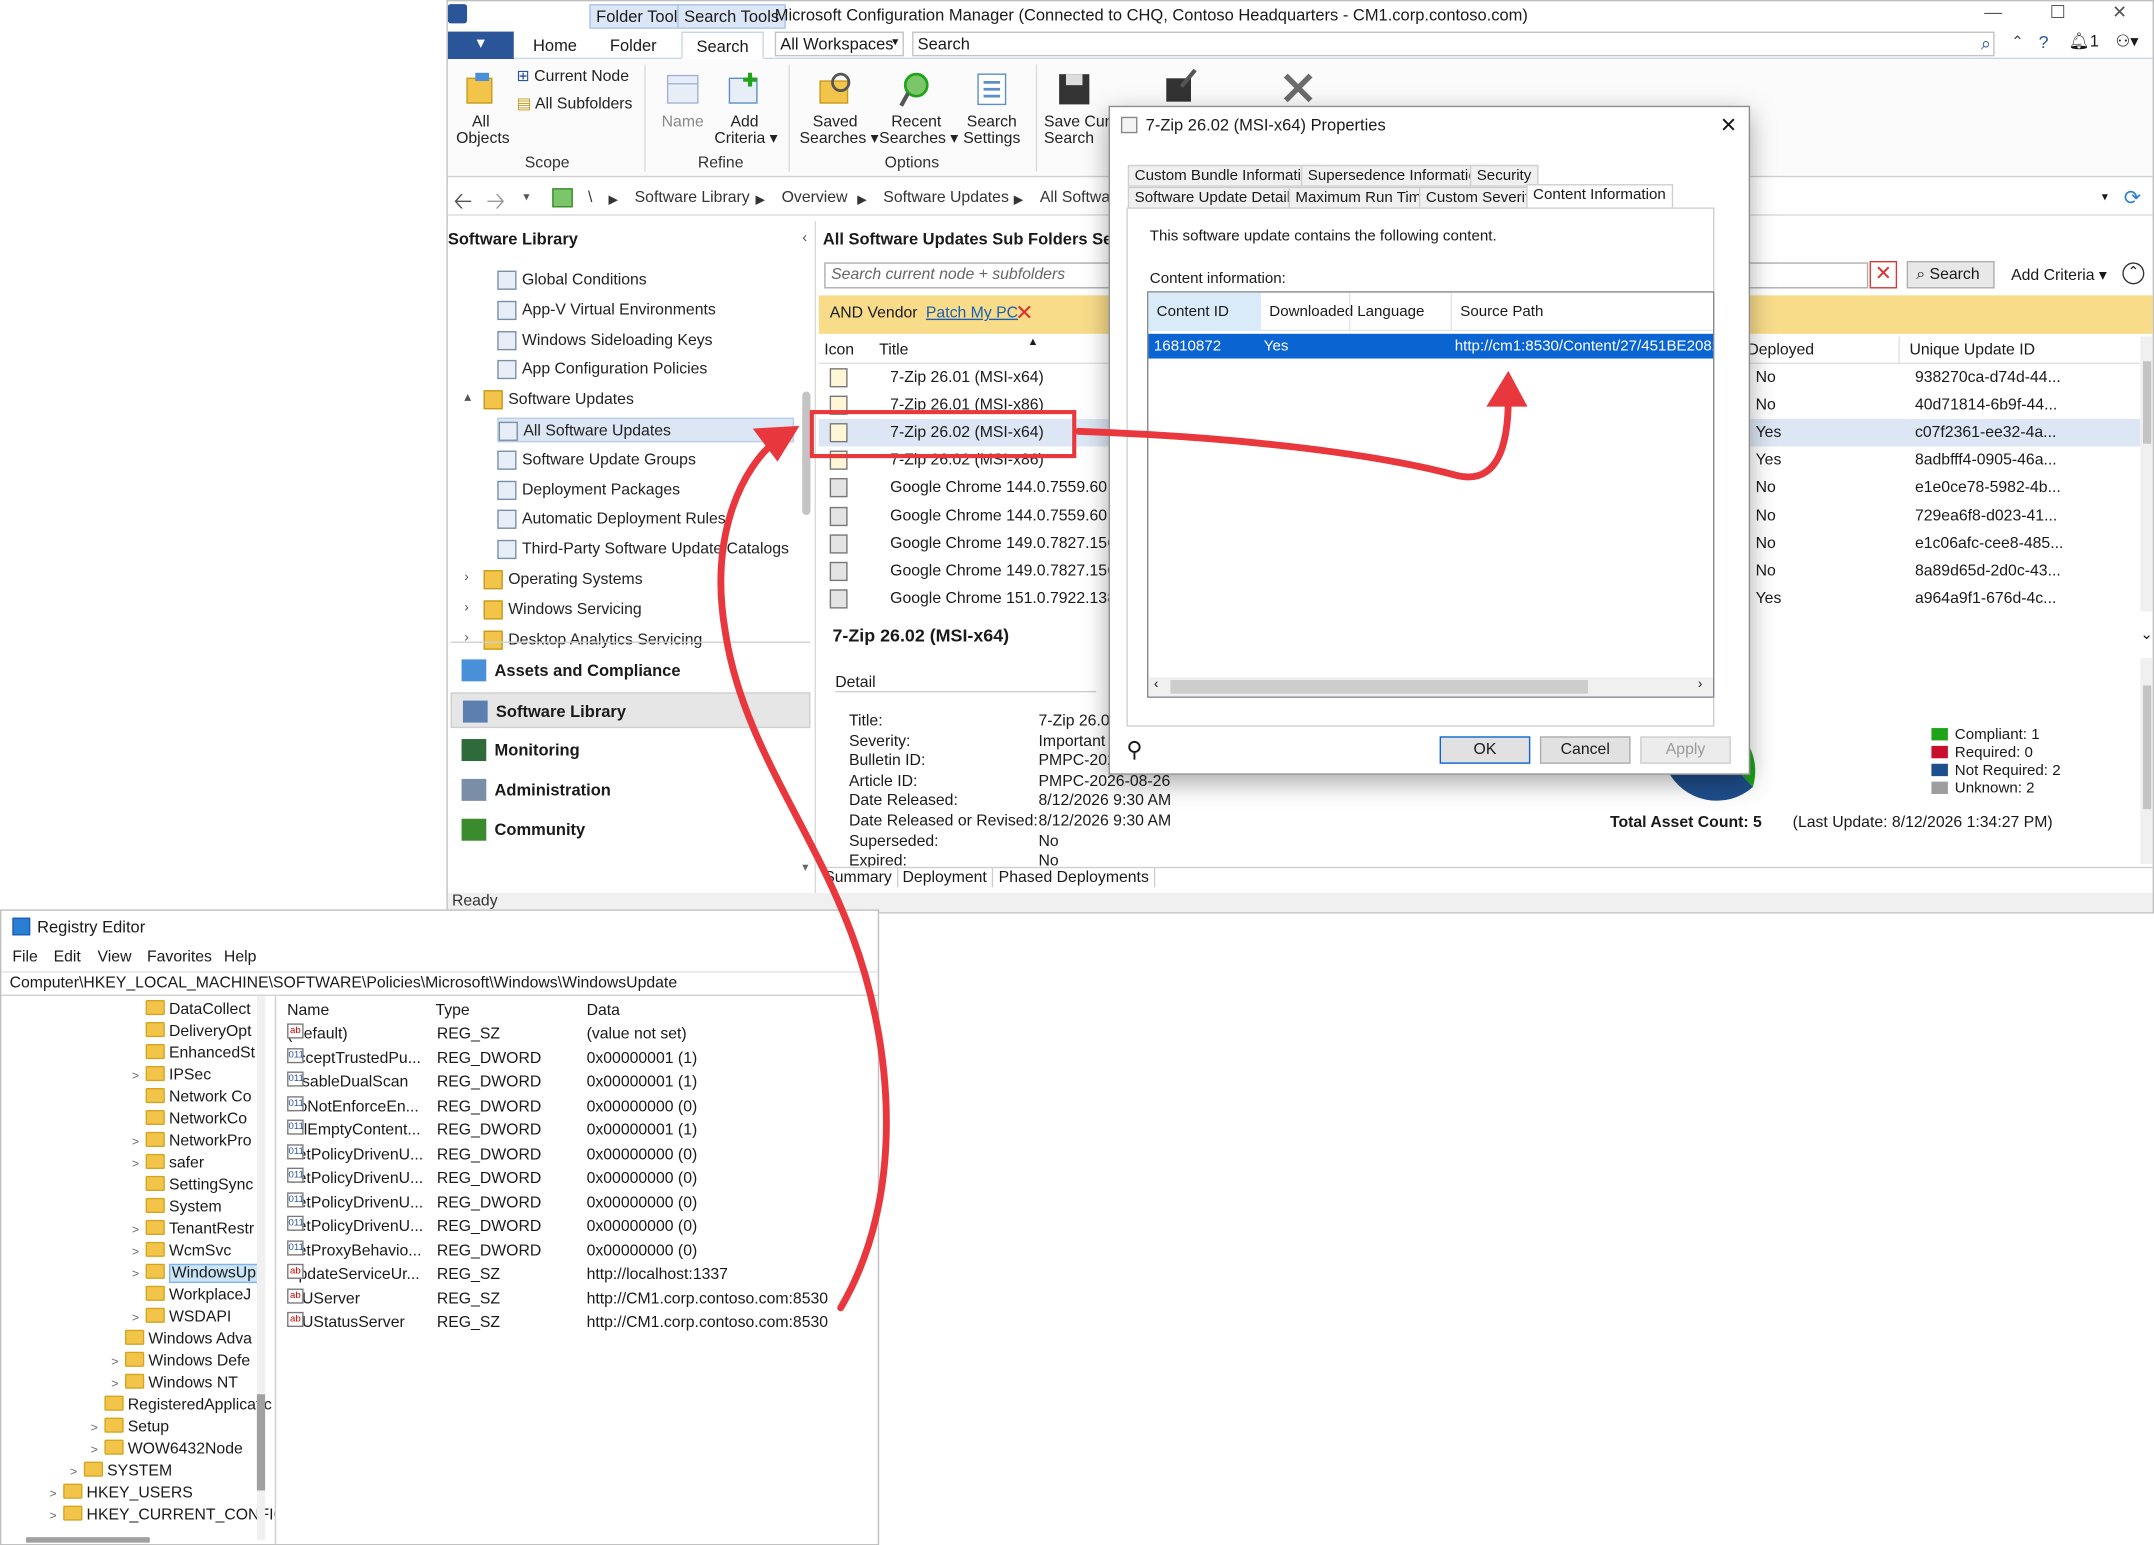 This screenshot has height=1545, width=2154. I want to click on arrowhead-source-path, so click(1507, 388).